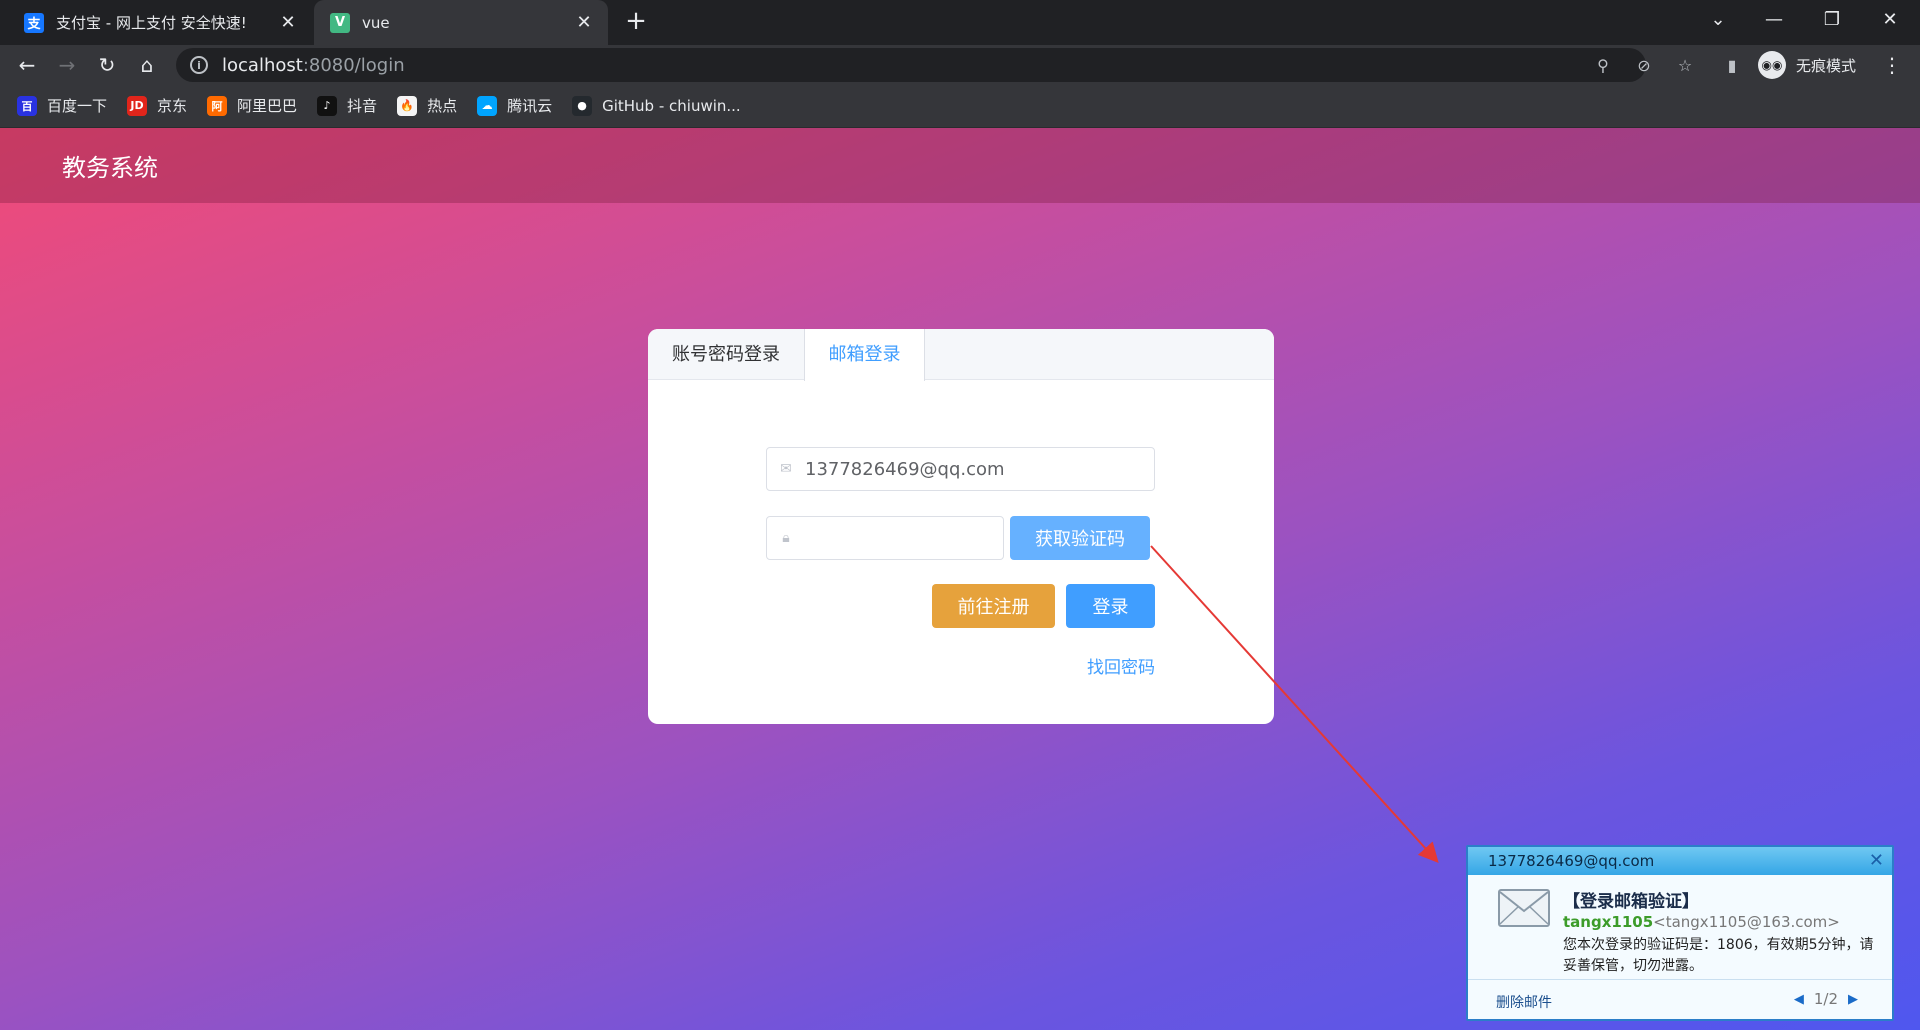 This screenshot has height=1030, width=1920. I want to click on baidu-icon: 百, so click(27, 105).